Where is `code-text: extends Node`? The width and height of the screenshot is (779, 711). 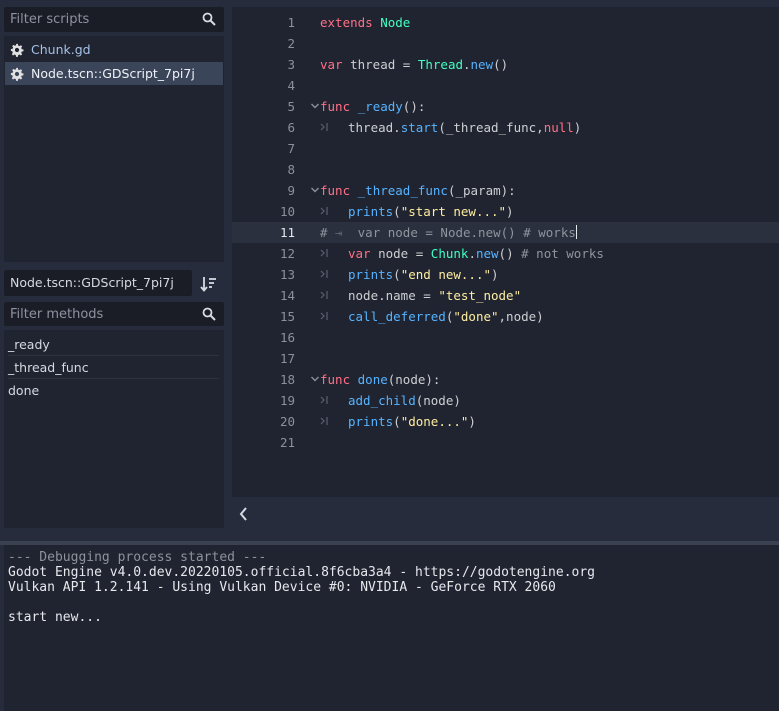
code-text: extends Node is located at coordinates (365, 22).